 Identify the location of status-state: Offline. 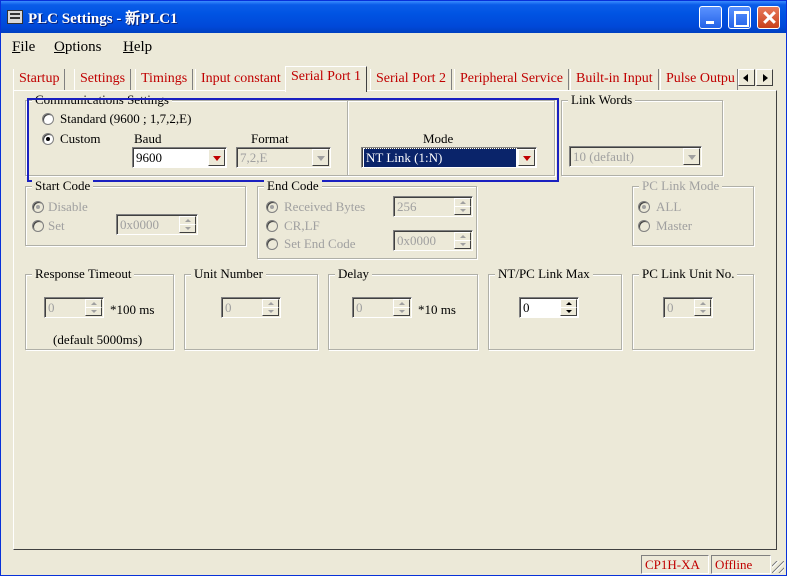
(741, 564).